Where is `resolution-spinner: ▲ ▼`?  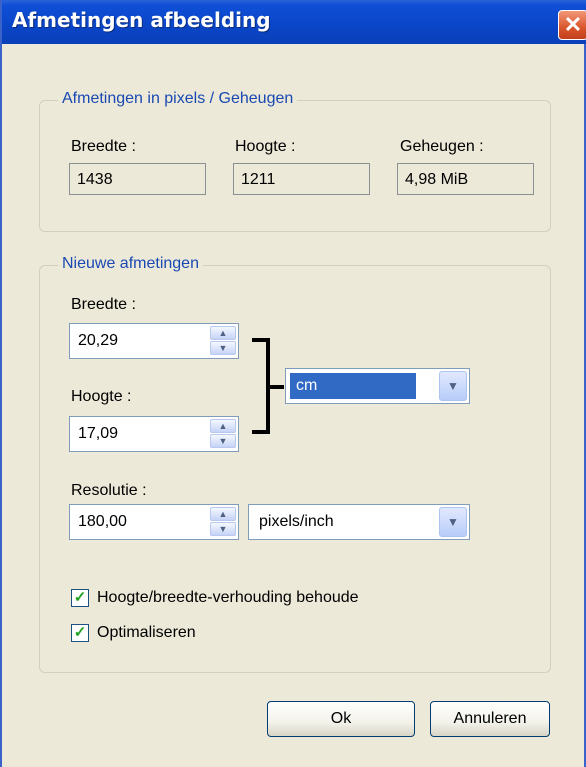 resolution-spinner: ▲ ▼ is located at coordinates (223, 522).